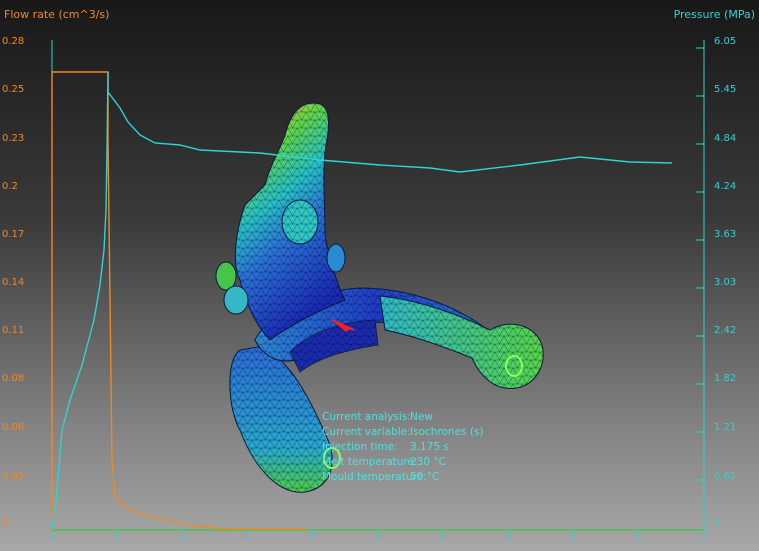 This screenshot has width=759, height=551. I want to click on info-label: Injection time:, so click(360, 447).